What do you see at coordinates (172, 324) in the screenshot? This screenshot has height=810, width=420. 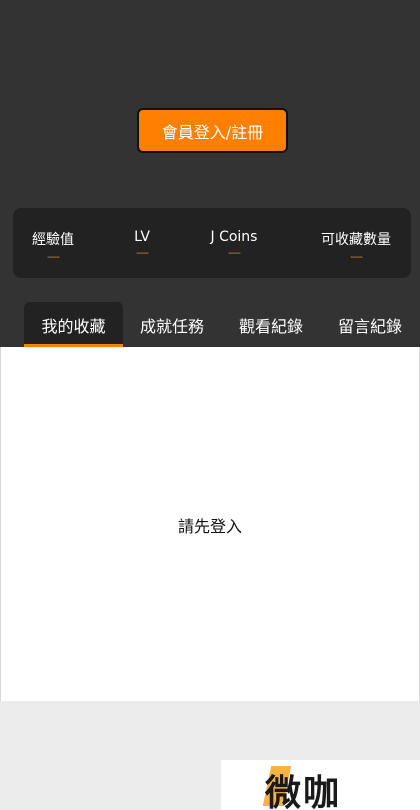 I see `tab-achievements: 成就任務` at bounding box center [172, 324].